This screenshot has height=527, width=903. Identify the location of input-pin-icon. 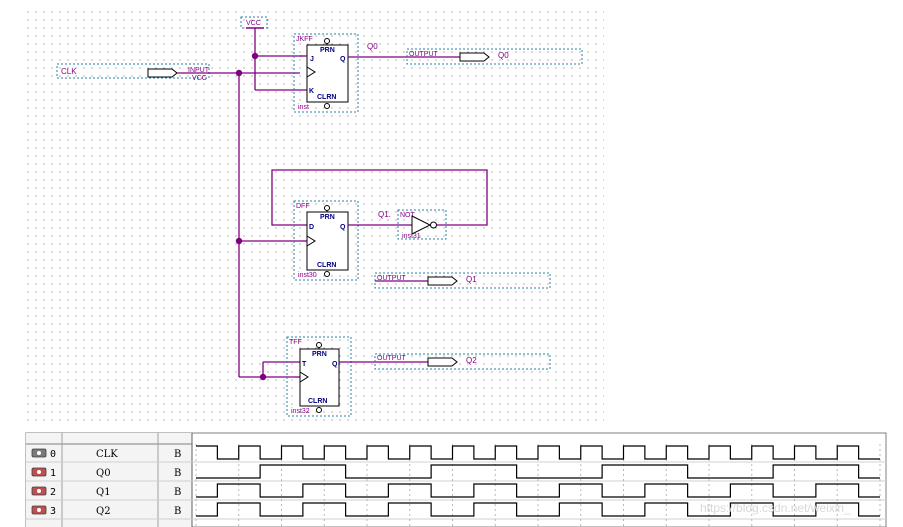
(39, 453).